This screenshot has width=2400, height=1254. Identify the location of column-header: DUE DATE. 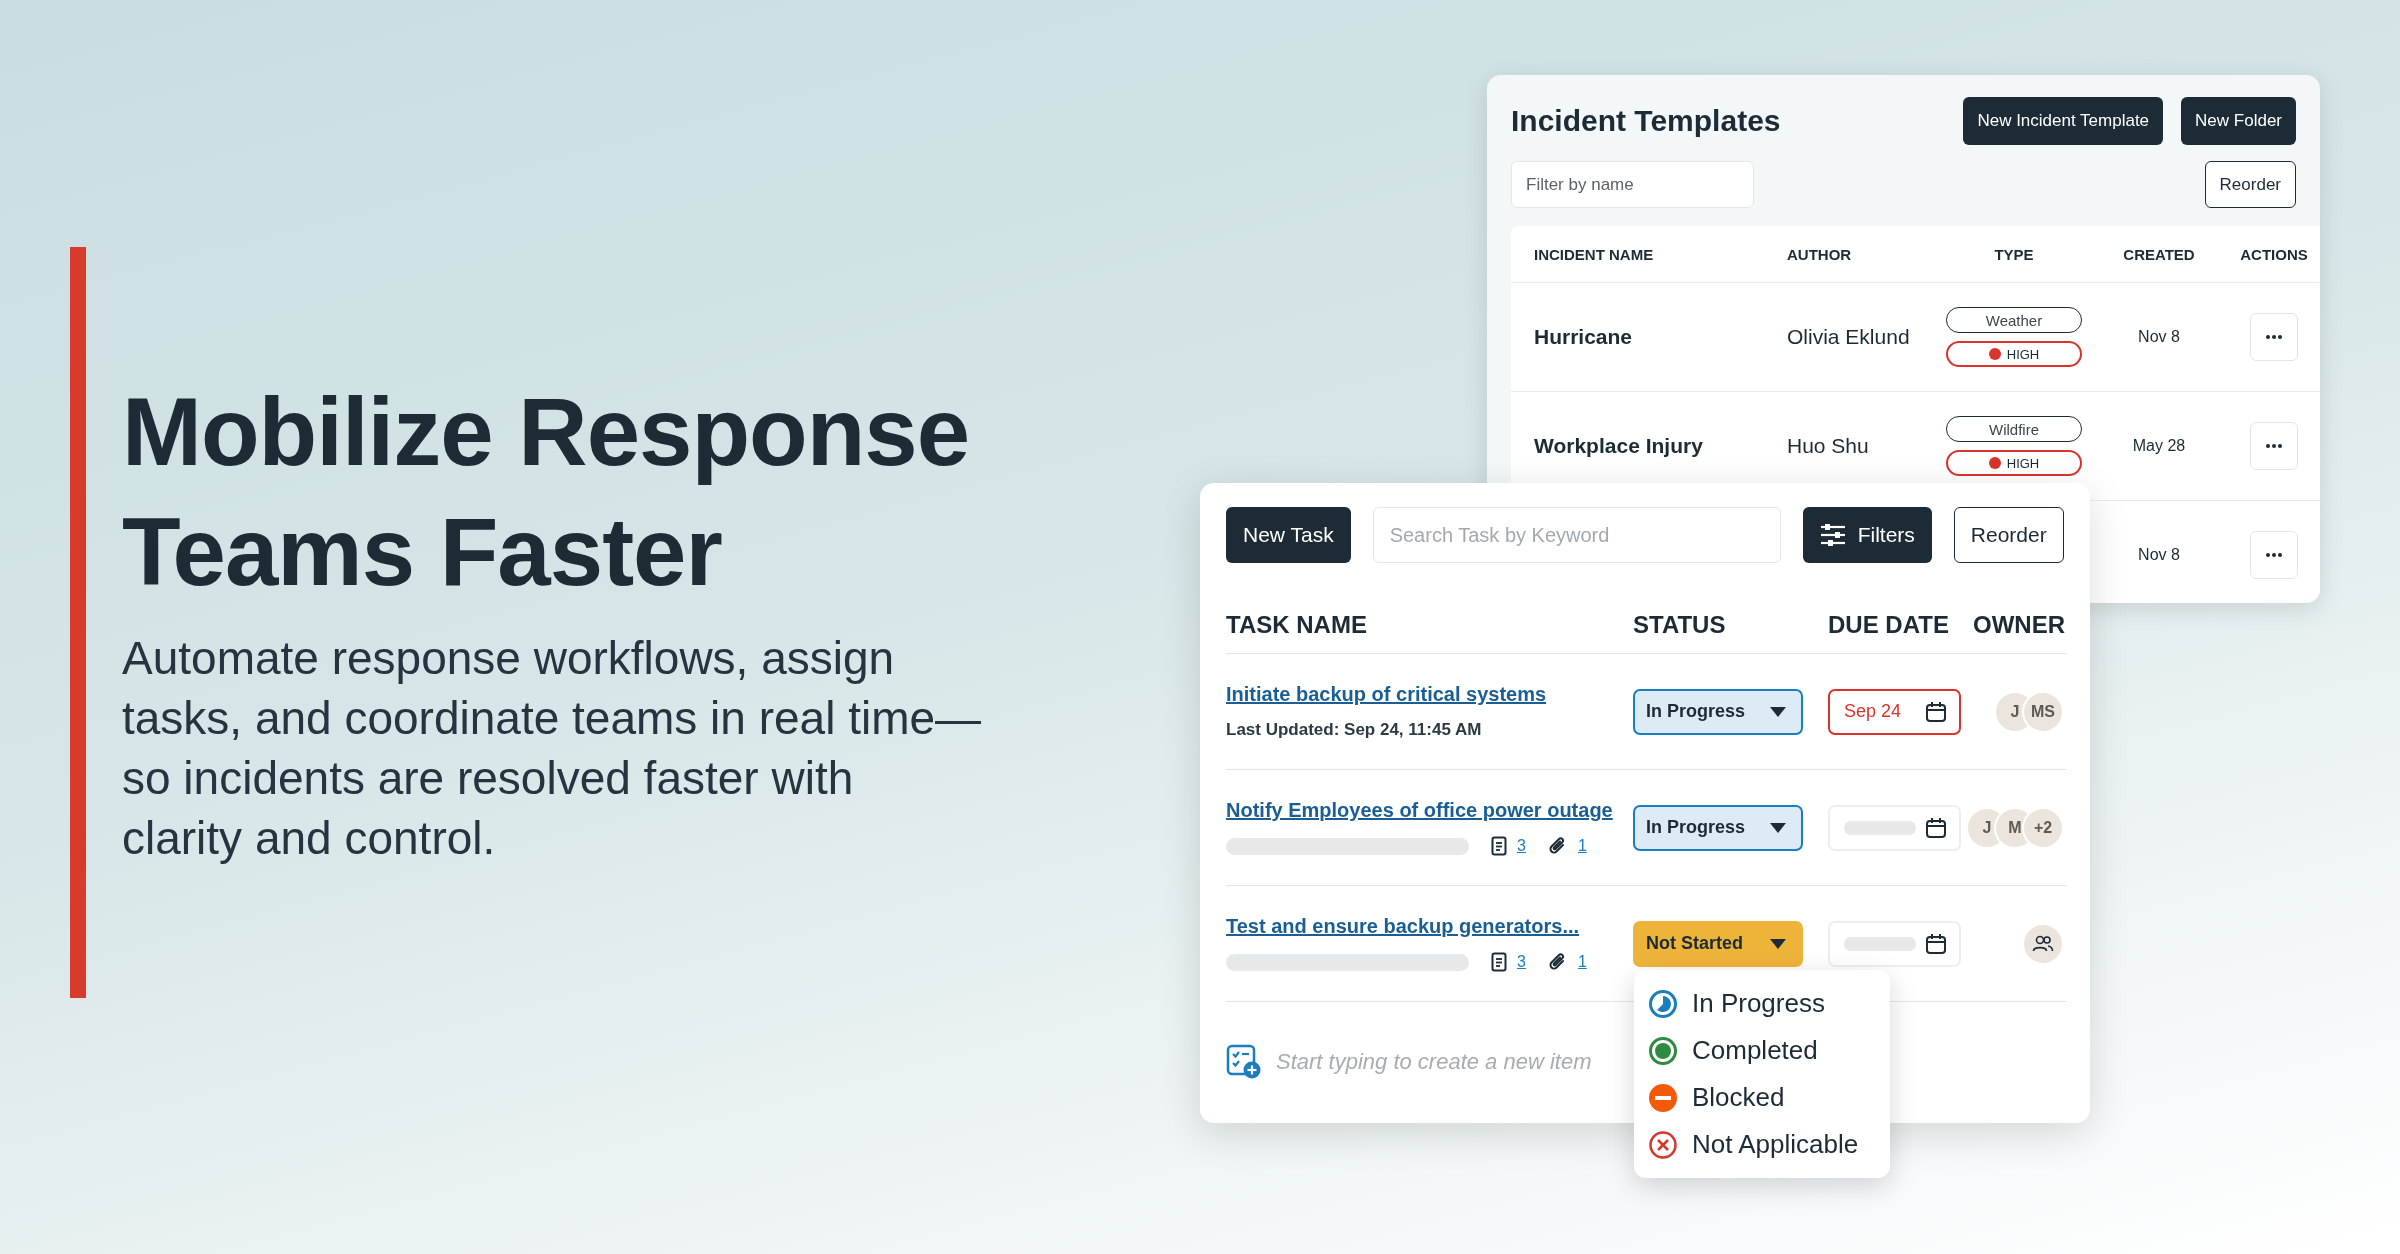
(1889, 625).